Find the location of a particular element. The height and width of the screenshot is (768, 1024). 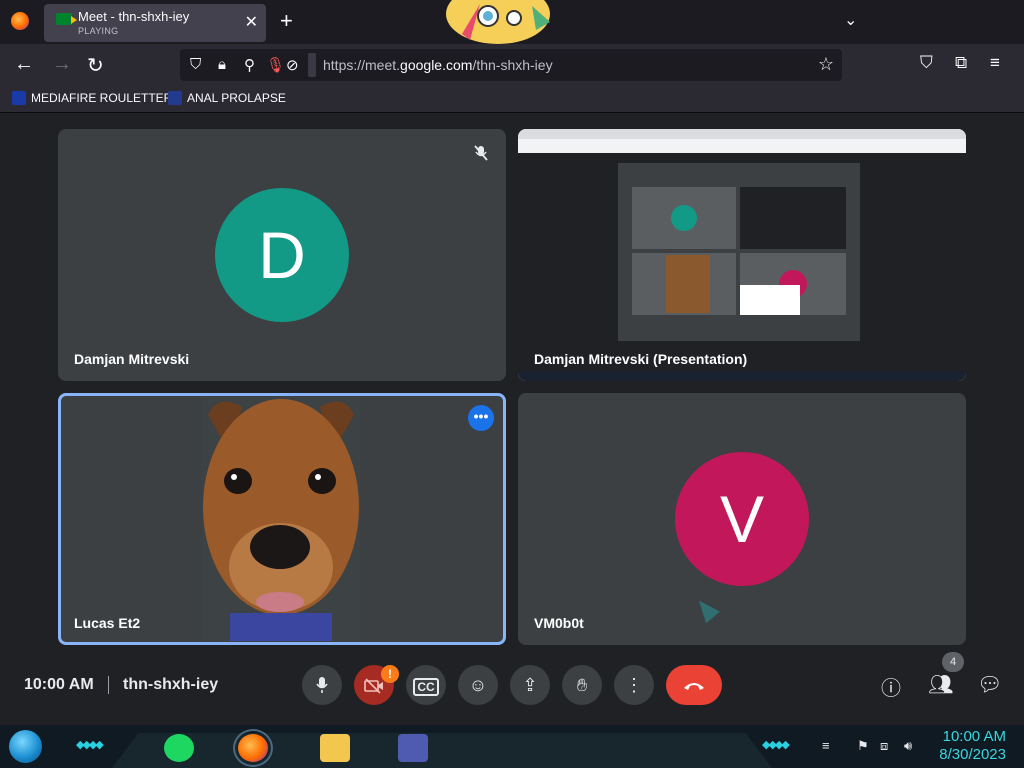

extensions-icon: ⧉ is located at coordinates (961, 63).